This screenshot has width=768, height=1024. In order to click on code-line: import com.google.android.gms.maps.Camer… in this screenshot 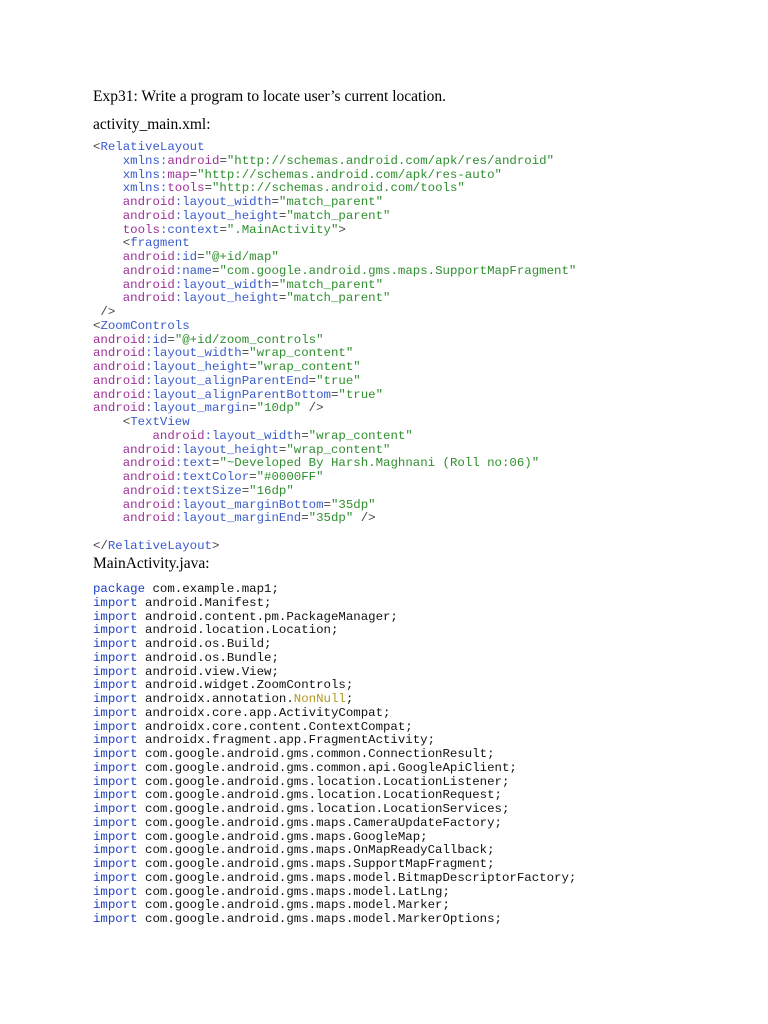, I will do `click(334, 823)`.